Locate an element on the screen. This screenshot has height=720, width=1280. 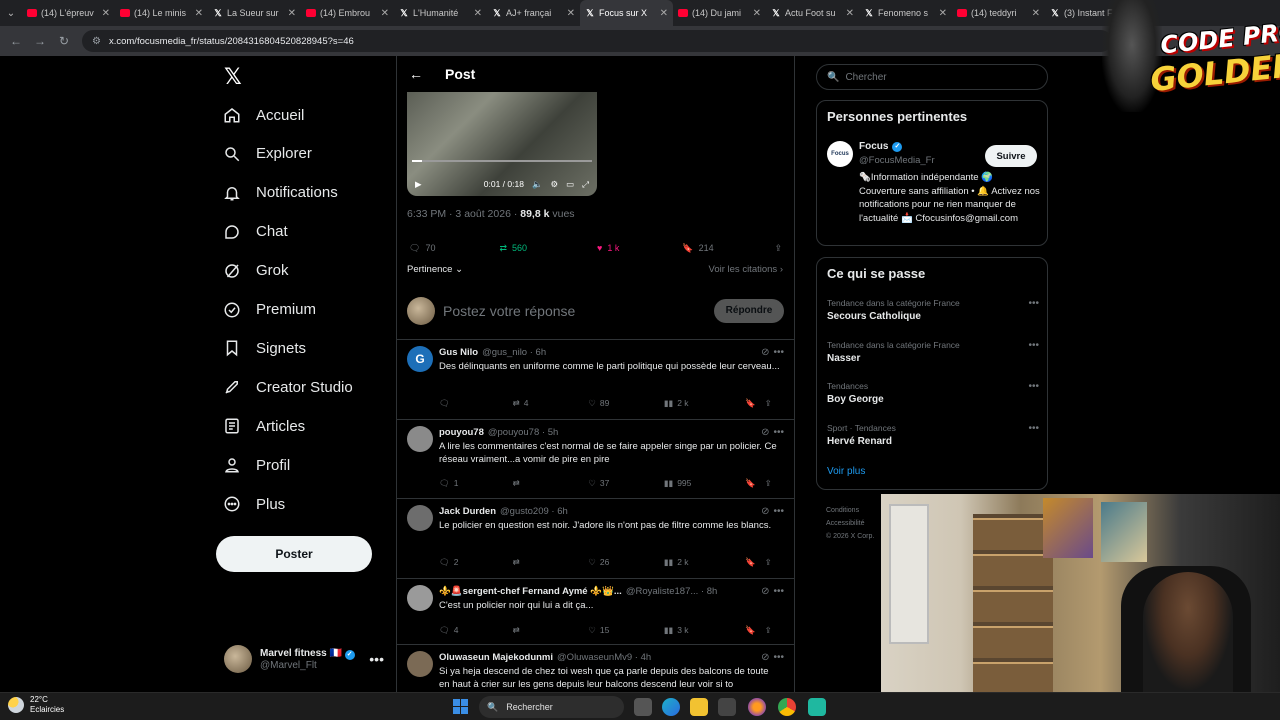
reply-avatar: G is located at coordinates (420, 359).